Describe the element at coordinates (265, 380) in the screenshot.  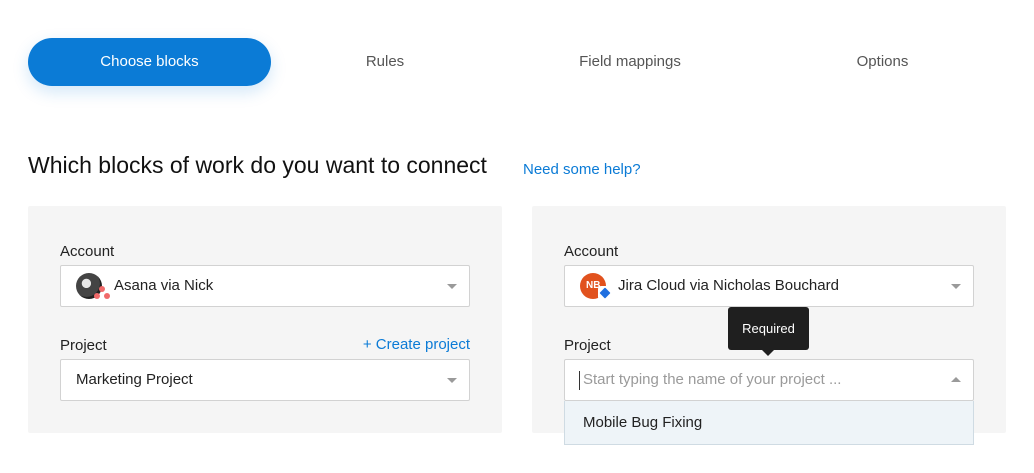
I see `project-select: Marketing Project` at that location.